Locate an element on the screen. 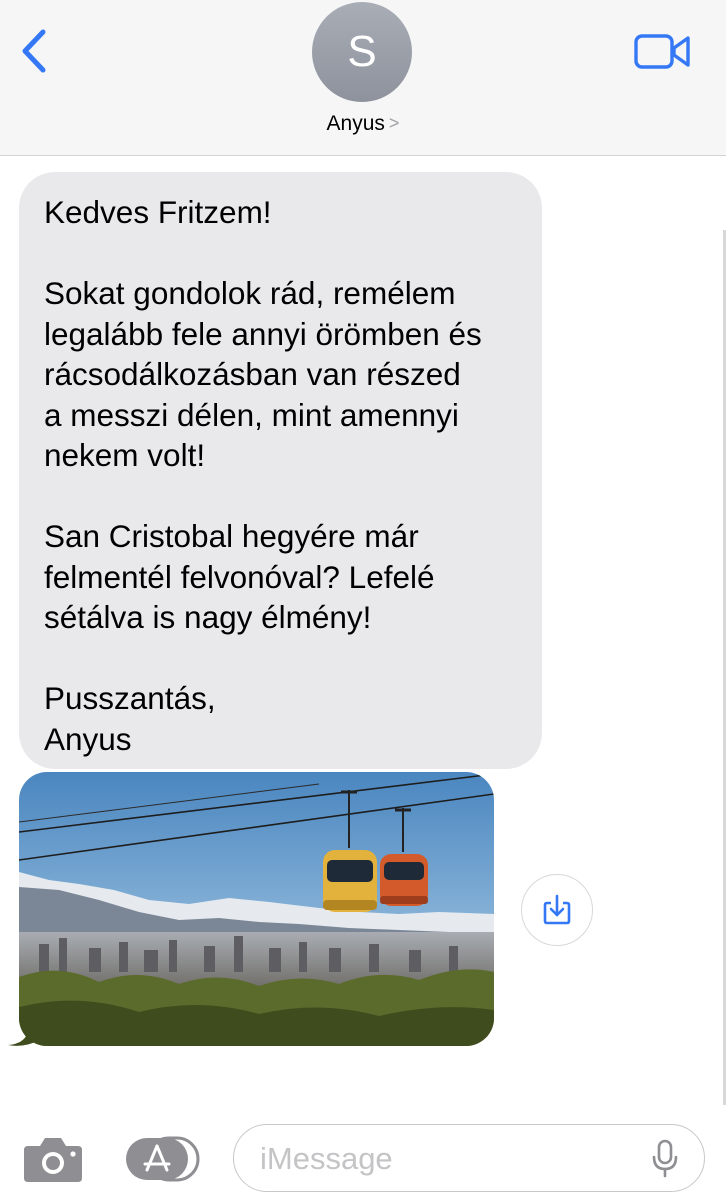  microphone-icon is located at coordinates (665, 1158).